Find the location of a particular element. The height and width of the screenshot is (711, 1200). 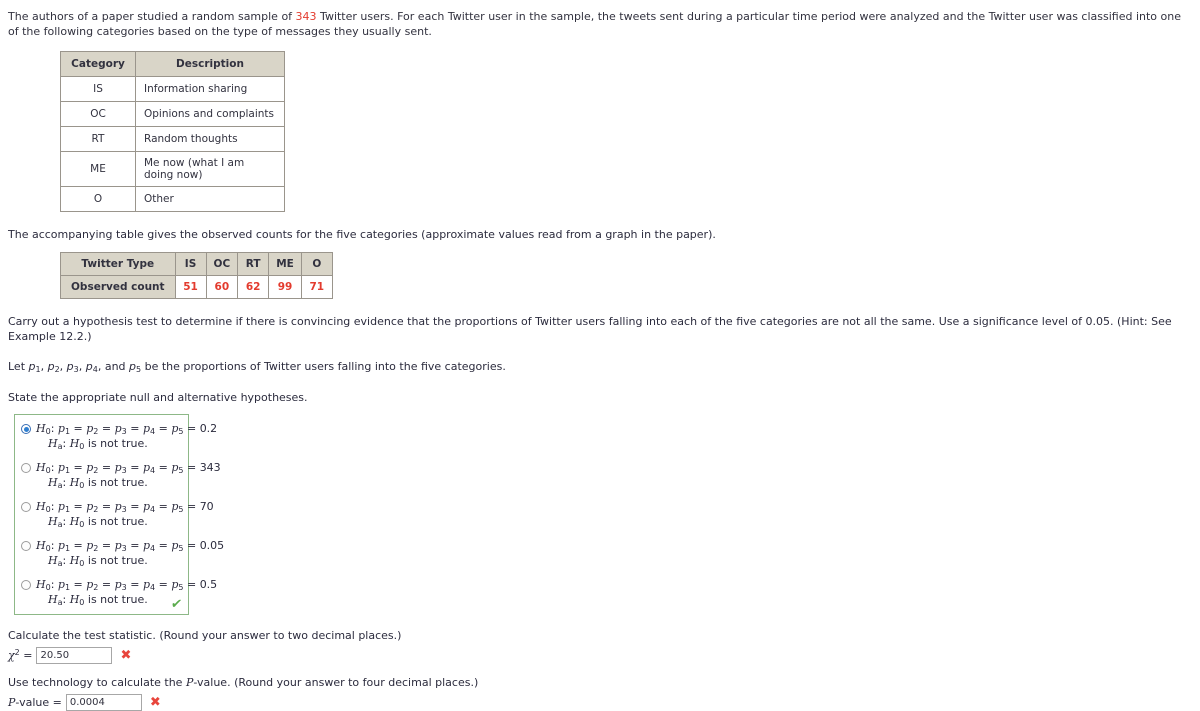

header-description: Description is located at coordinates (210, 64).